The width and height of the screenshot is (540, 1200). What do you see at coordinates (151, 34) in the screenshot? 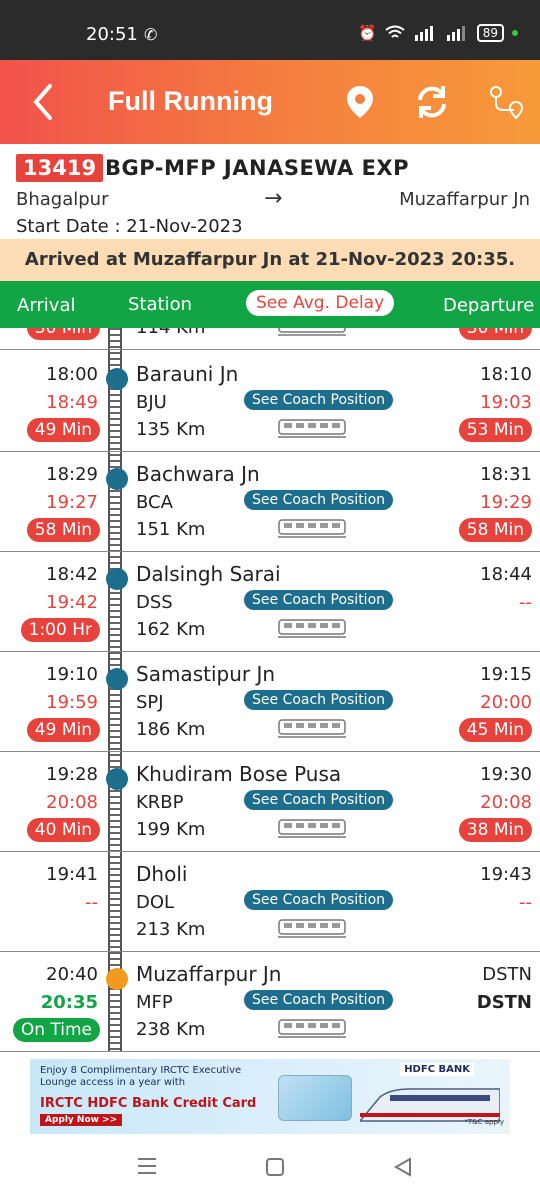
I see `call-icon: ✆` at bounding box center [151, 34].